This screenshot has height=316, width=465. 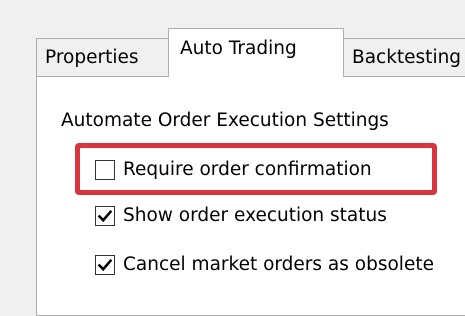 I want to click on require-order-confirmation-label: Require order confirmation, so click(x=247, y=169).